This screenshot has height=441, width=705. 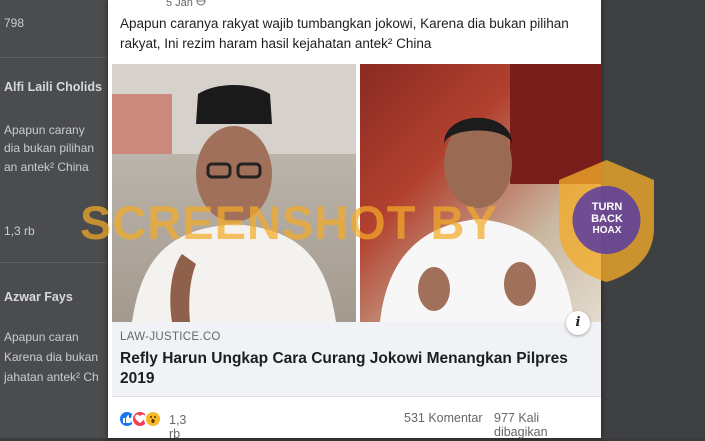 I want to click on reaction-count: 1,3 rb, so click(x=177, y=427).